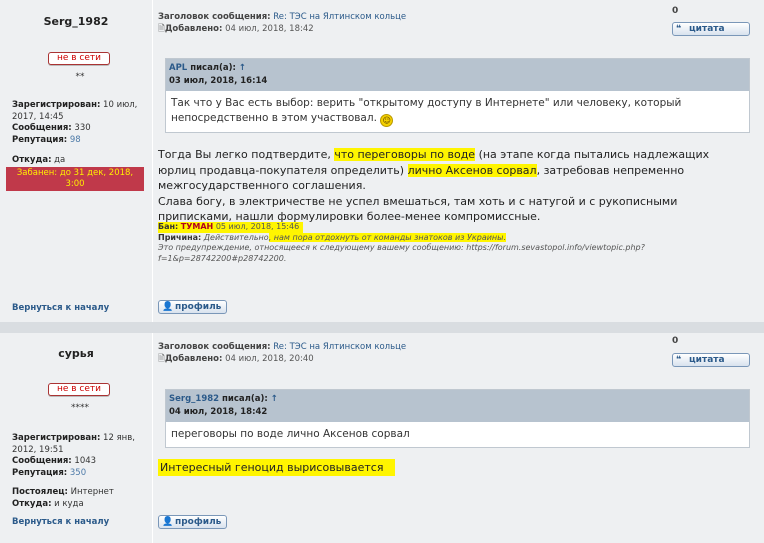 The height and width of the screenshot is (543, 764). Describe the element at coordinates (85, 461) in the screenshot. I see `message-count: 1043` at that location.